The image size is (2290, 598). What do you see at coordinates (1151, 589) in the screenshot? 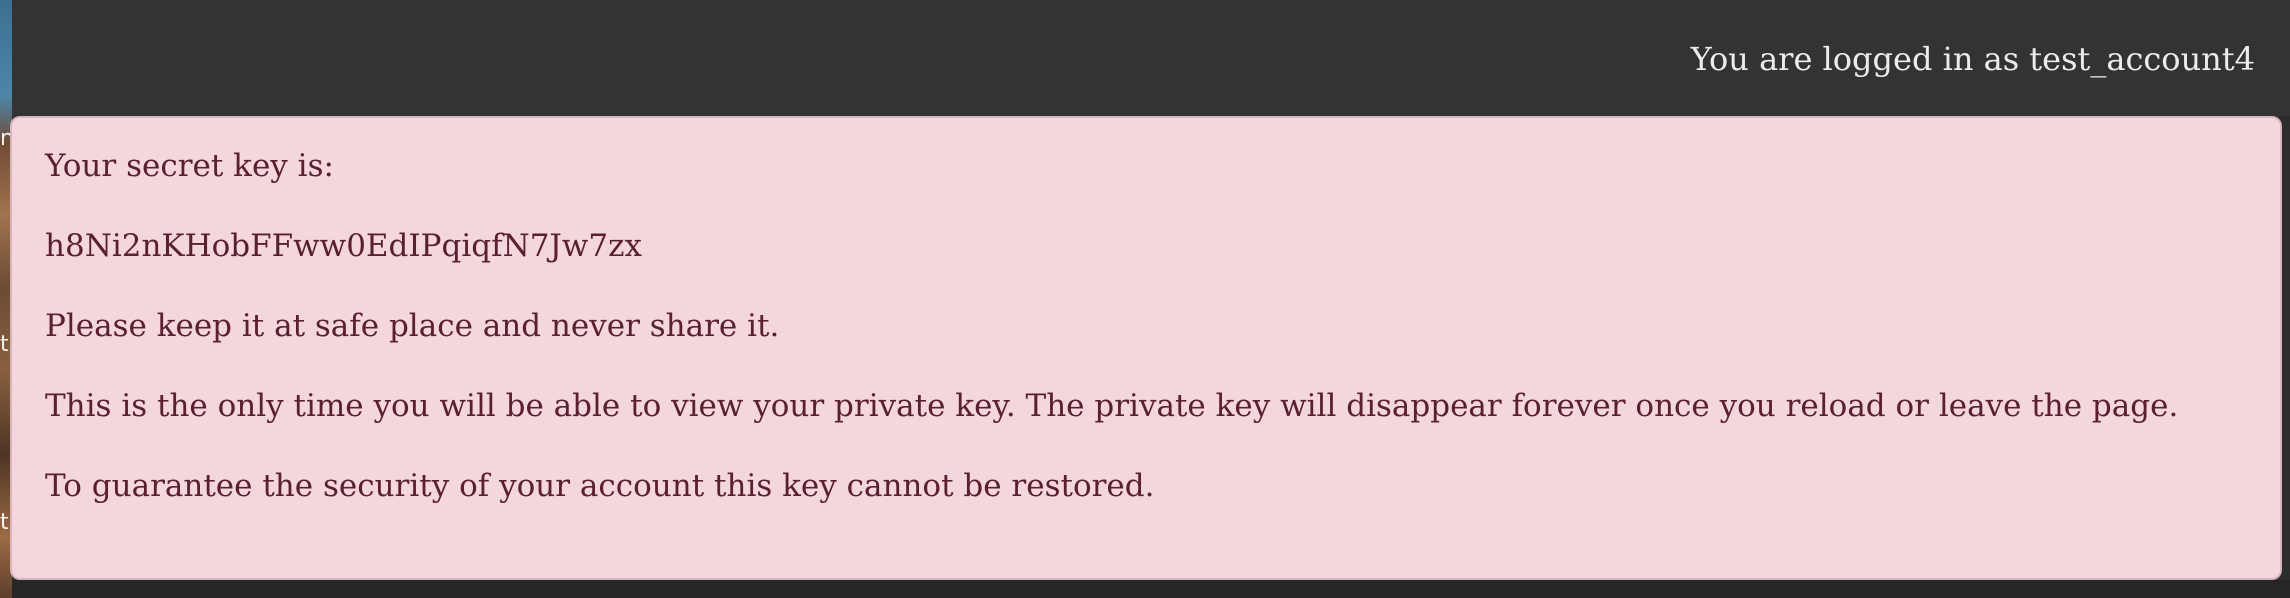
I see `bottom-dark-bar` at bounding box center [1151, 589].